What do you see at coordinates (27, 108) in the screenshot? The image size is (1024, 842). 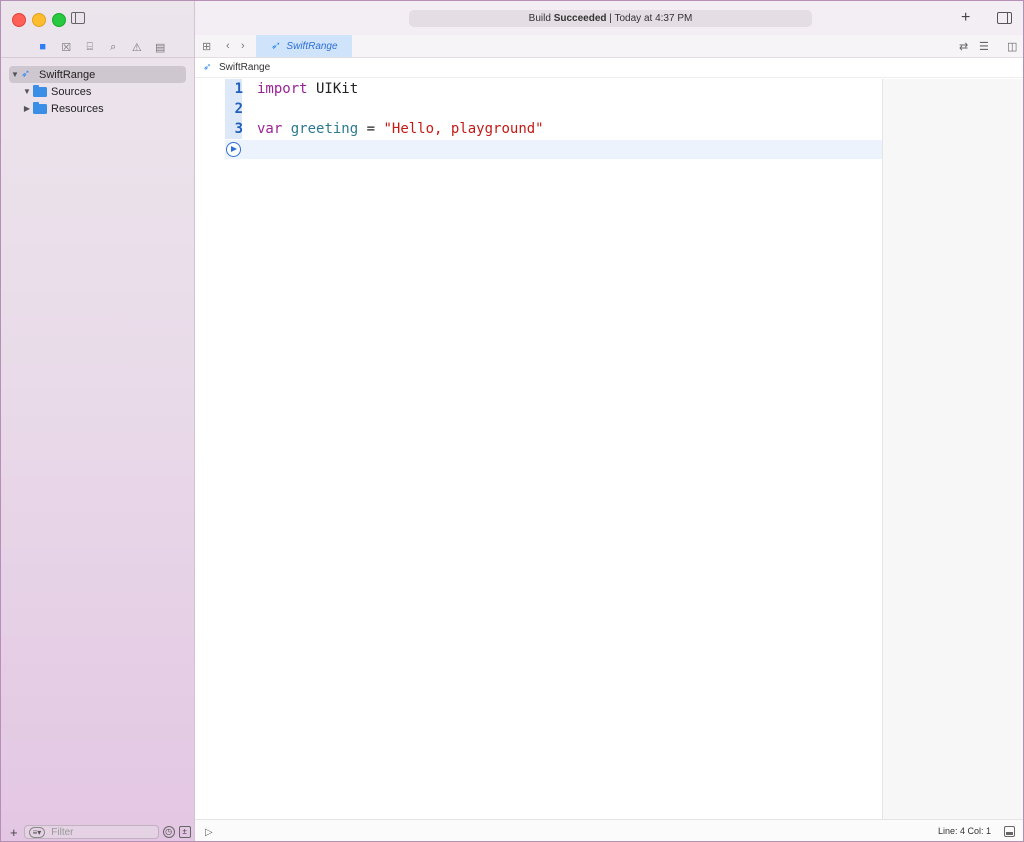 I see `chevron-right-icon: ▶` at bounding box center [27, 108].